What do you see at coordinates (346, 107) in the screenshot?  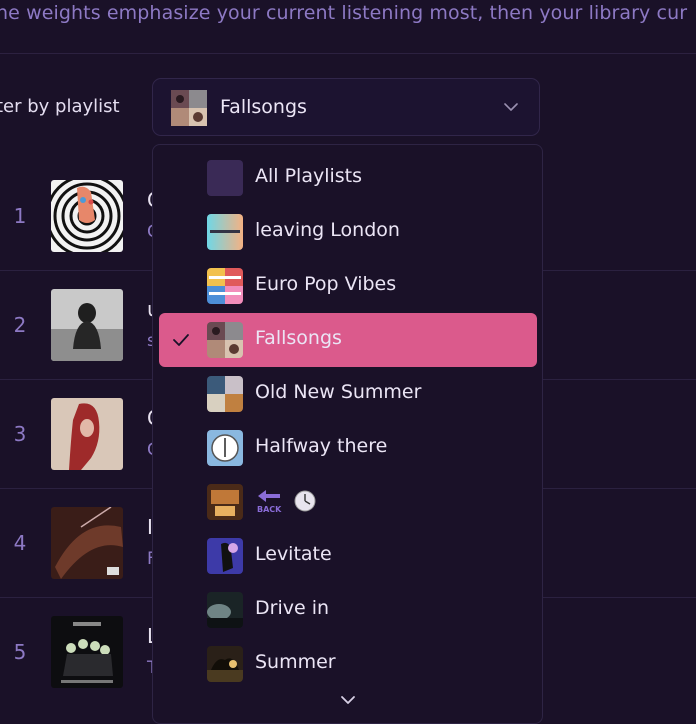 I see `playlist-select: Fallsongs` at bounding box center [346, 107].